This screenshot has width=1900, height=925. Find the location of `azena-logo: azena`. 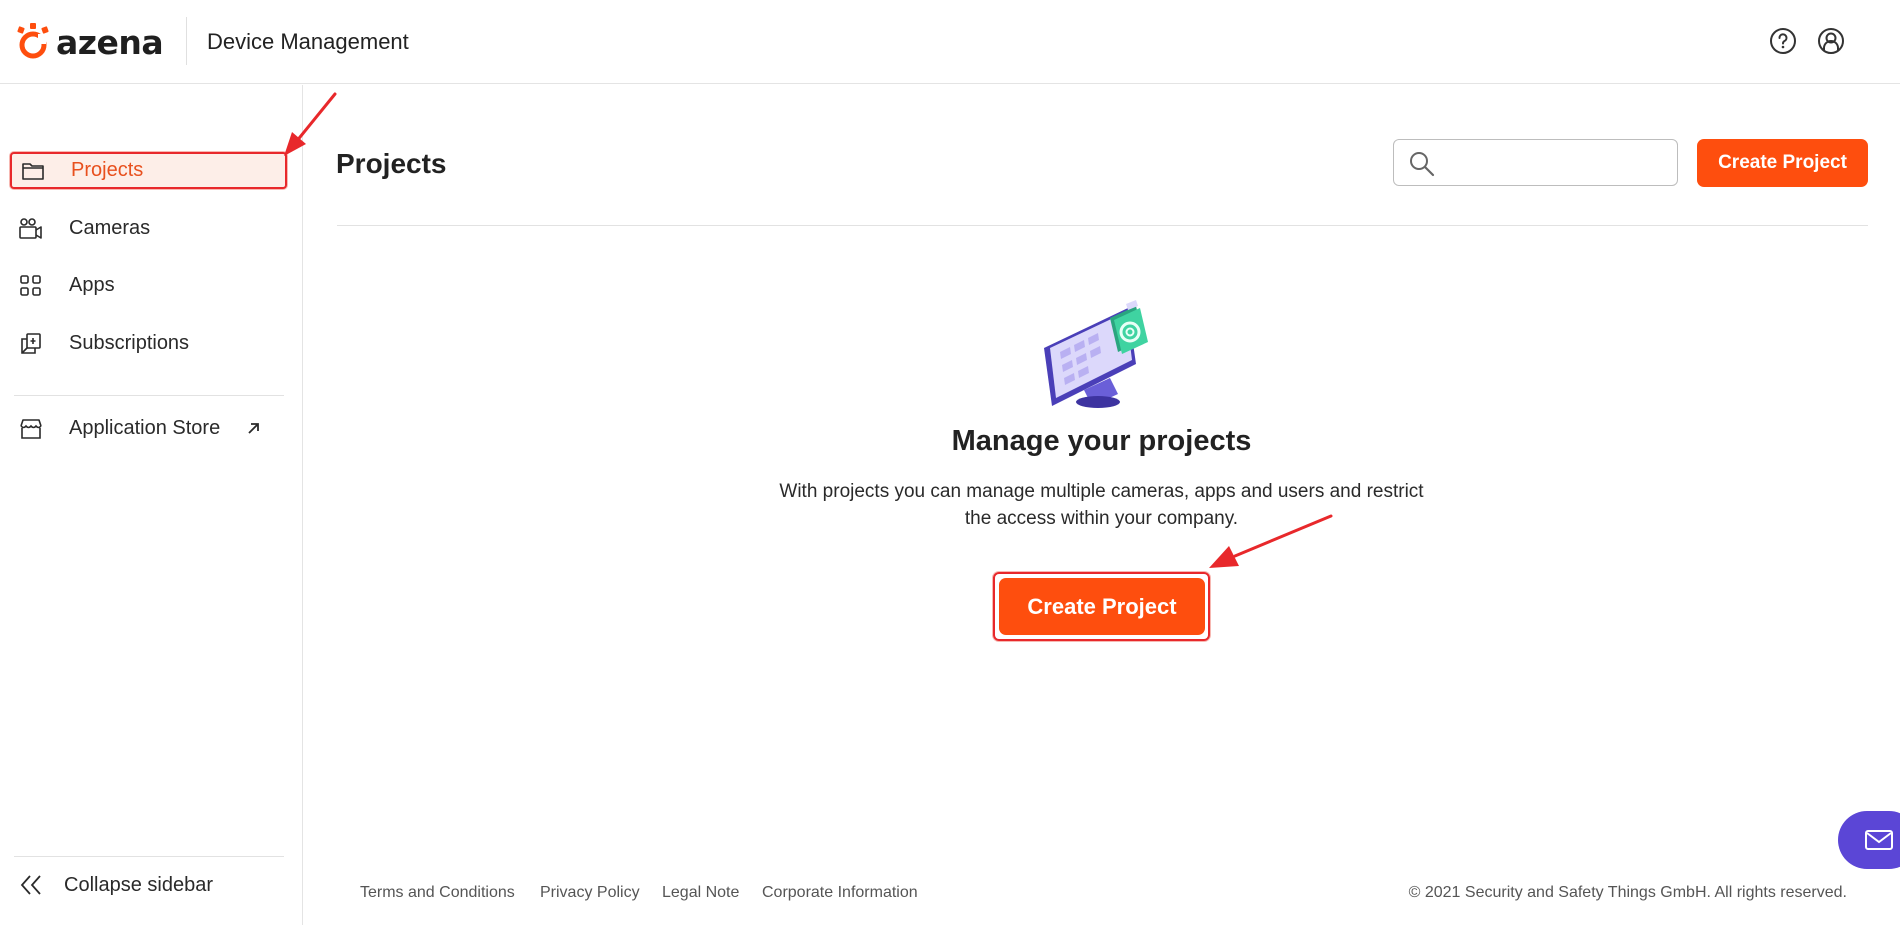

azena-logo: azena is located at coordinates (89, 42).